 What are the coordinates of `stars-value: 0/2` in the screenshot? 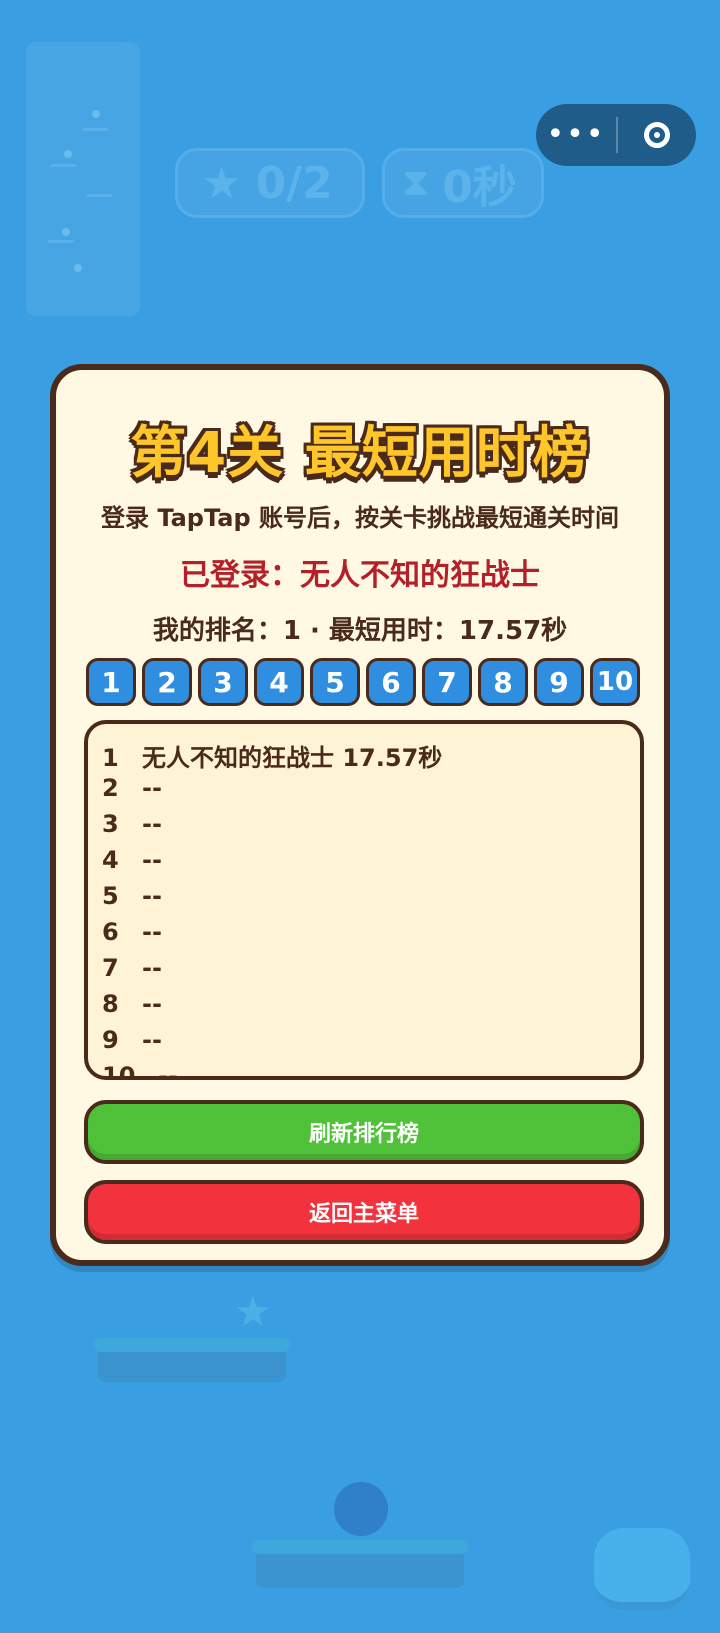 It's located at (294, 183).